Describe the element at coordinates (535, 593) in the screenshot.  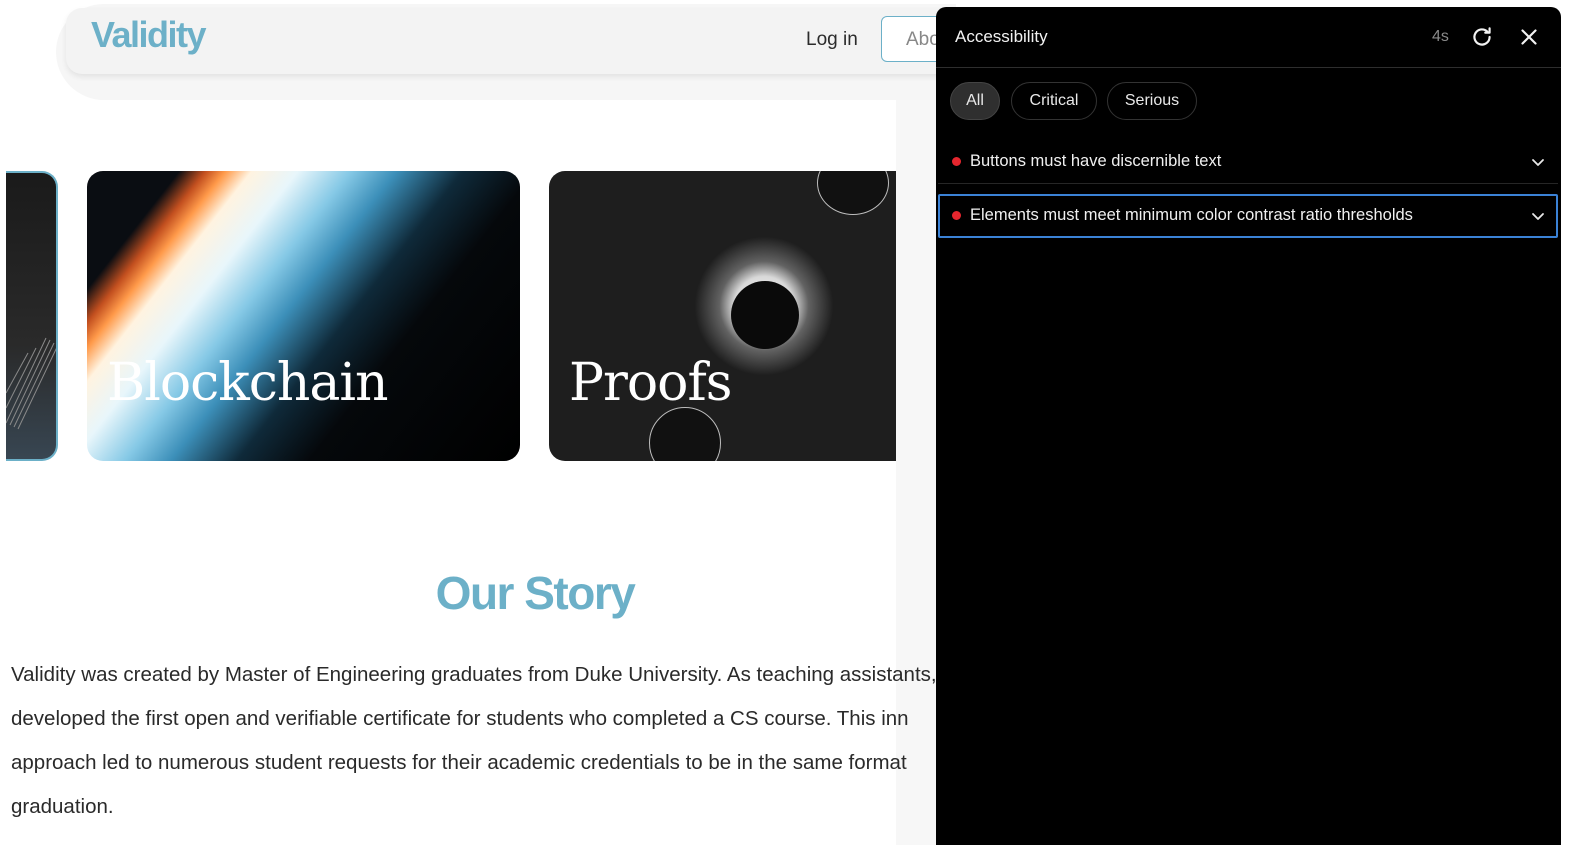
I see `story-heading: Our Story` at that location.